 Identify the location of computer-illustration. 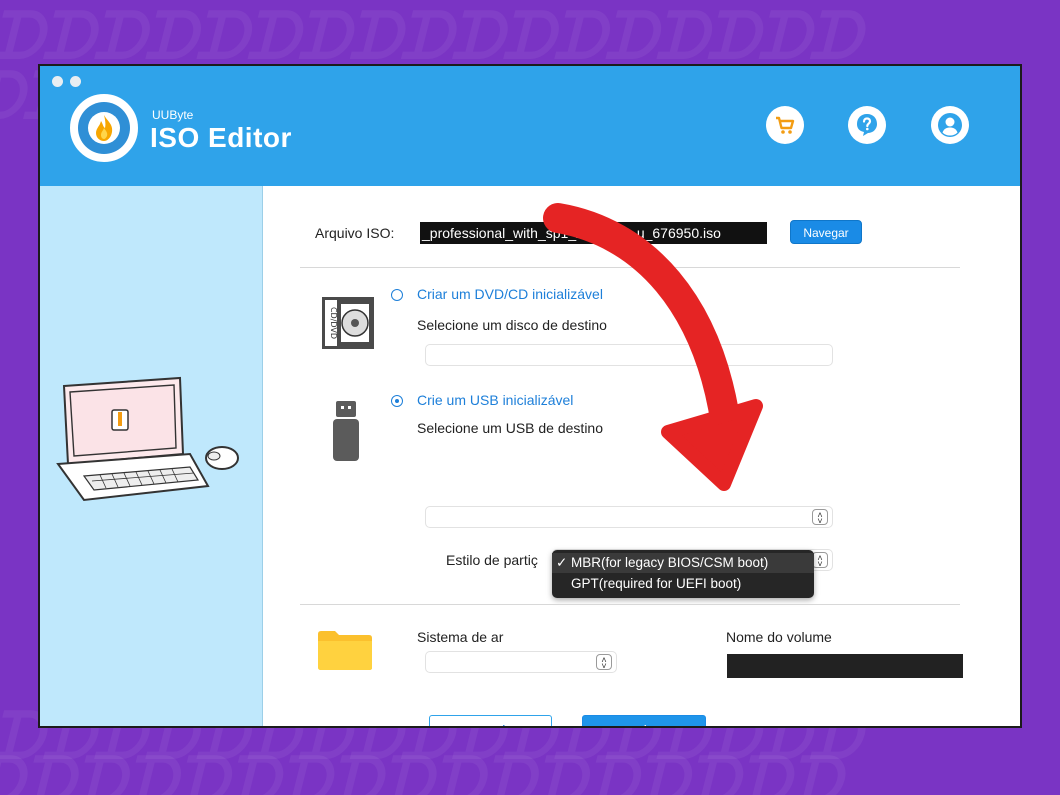
(147, 439).